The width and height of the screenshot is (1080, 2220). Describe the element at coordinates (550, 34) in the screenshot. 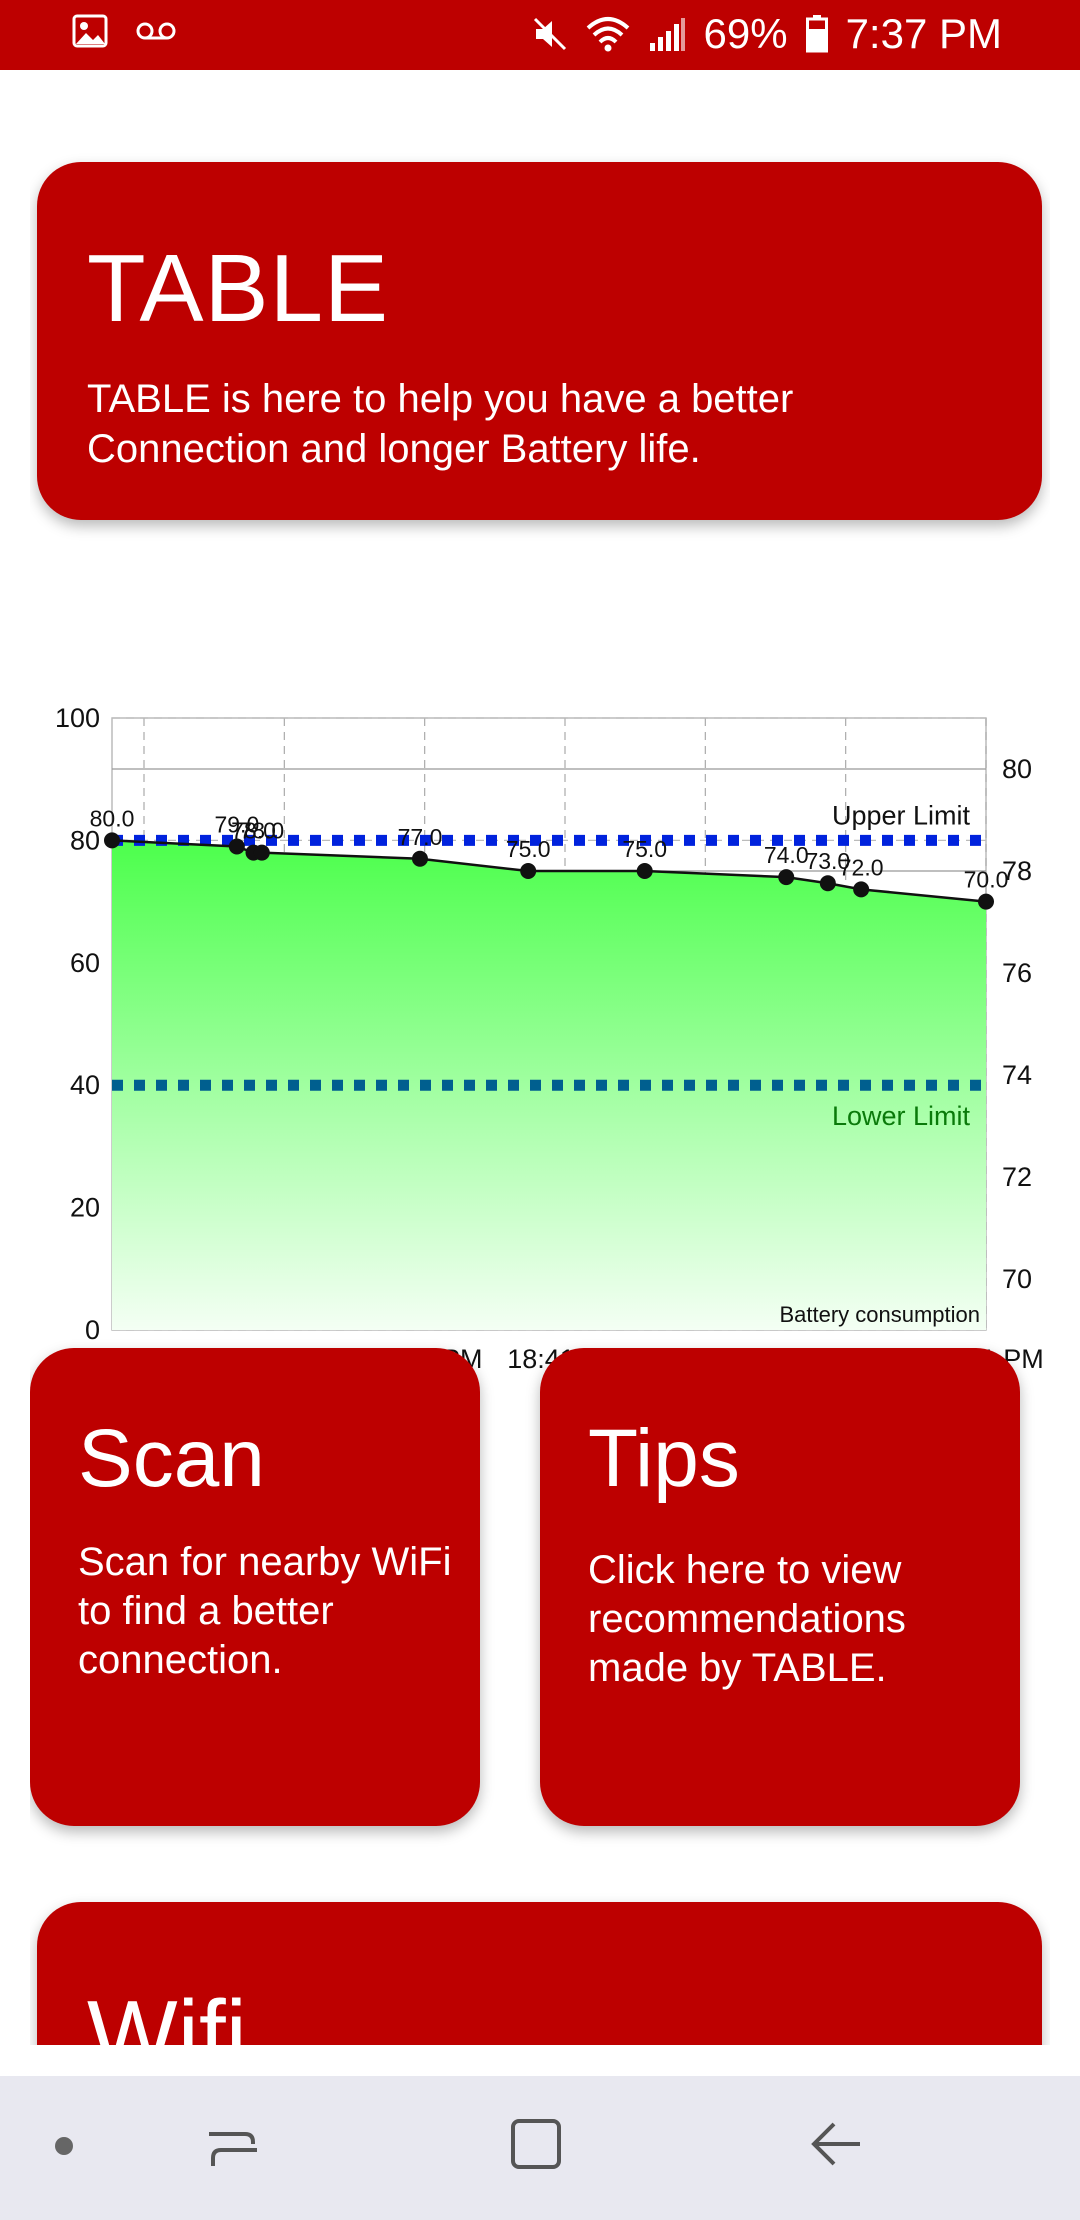

I see `mute-icon` at that location.